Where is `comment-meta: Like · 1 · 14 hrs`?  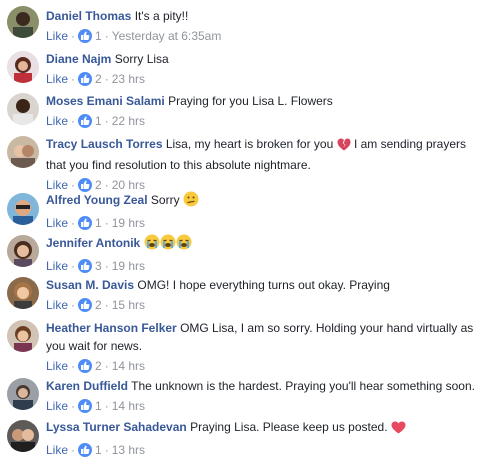
comment-meta: Like · 1 · 14 hrs is located at coordinates (266, 406).